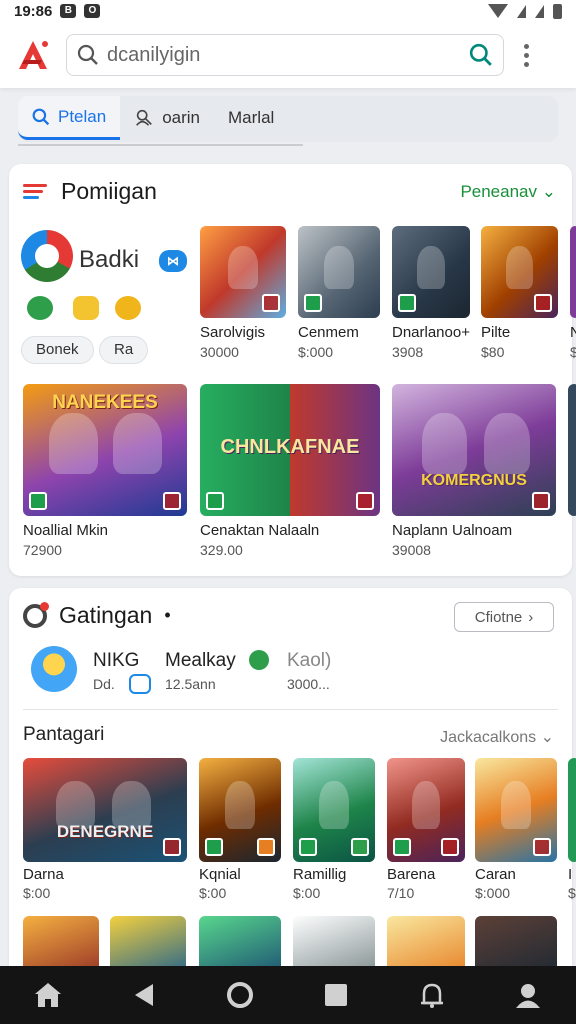 The image size is (576, 1024). I want to click on section-header: Gatingan •, so click(97, 615).